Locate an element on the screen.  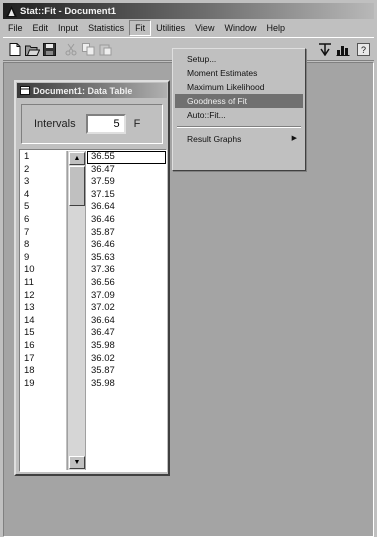
row-number: 7 is located at coordinates (43, 233).